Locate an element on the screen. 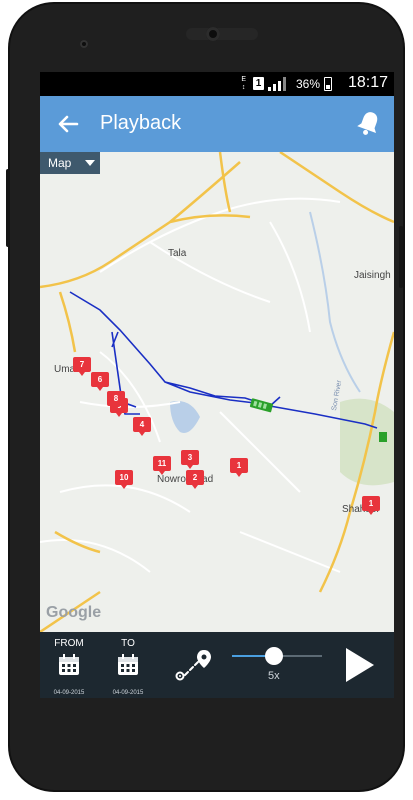 The image size is (413, 800). volume-button is located at coordinates (401, 257).